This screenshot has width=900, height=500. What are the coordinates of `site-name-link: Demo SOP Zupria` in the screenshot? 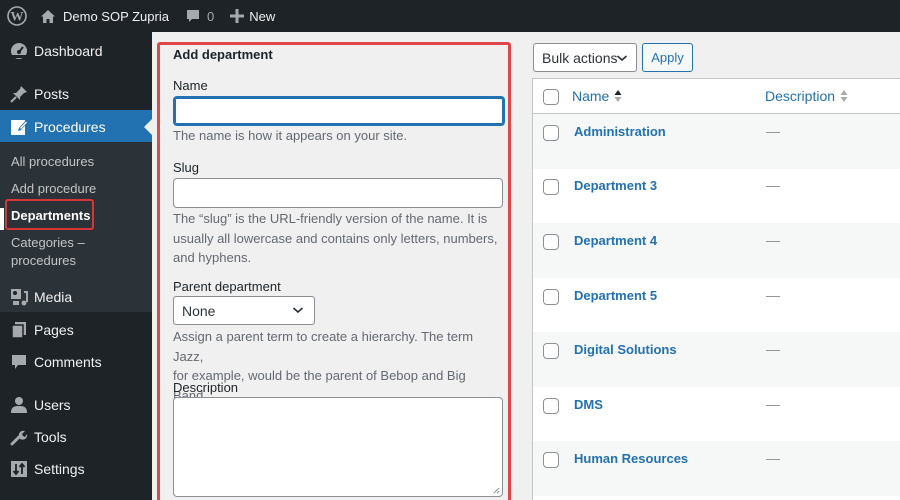 It's located at (105, 16).